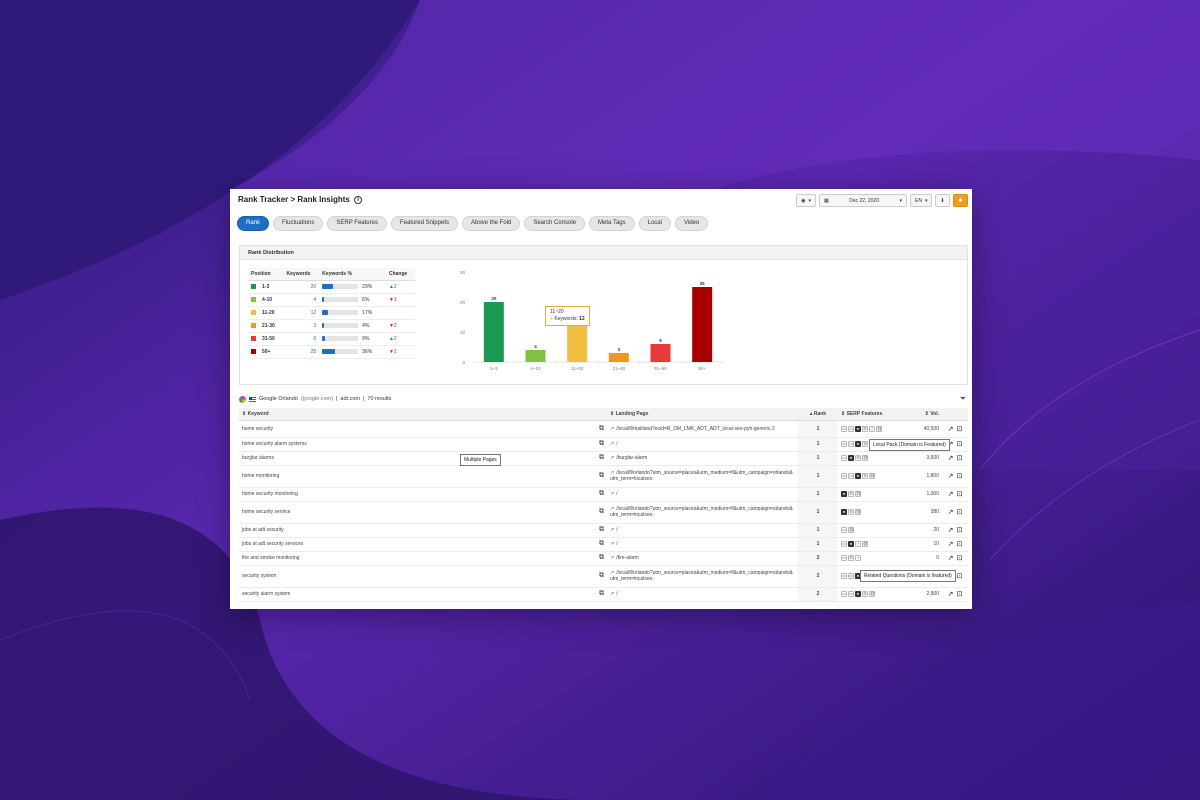 The height and width of the screenshot is (800, 1200). Describe the element at coordinates (963, 399) in the screenshot. I see `filter-icon: ⏷` at that location.